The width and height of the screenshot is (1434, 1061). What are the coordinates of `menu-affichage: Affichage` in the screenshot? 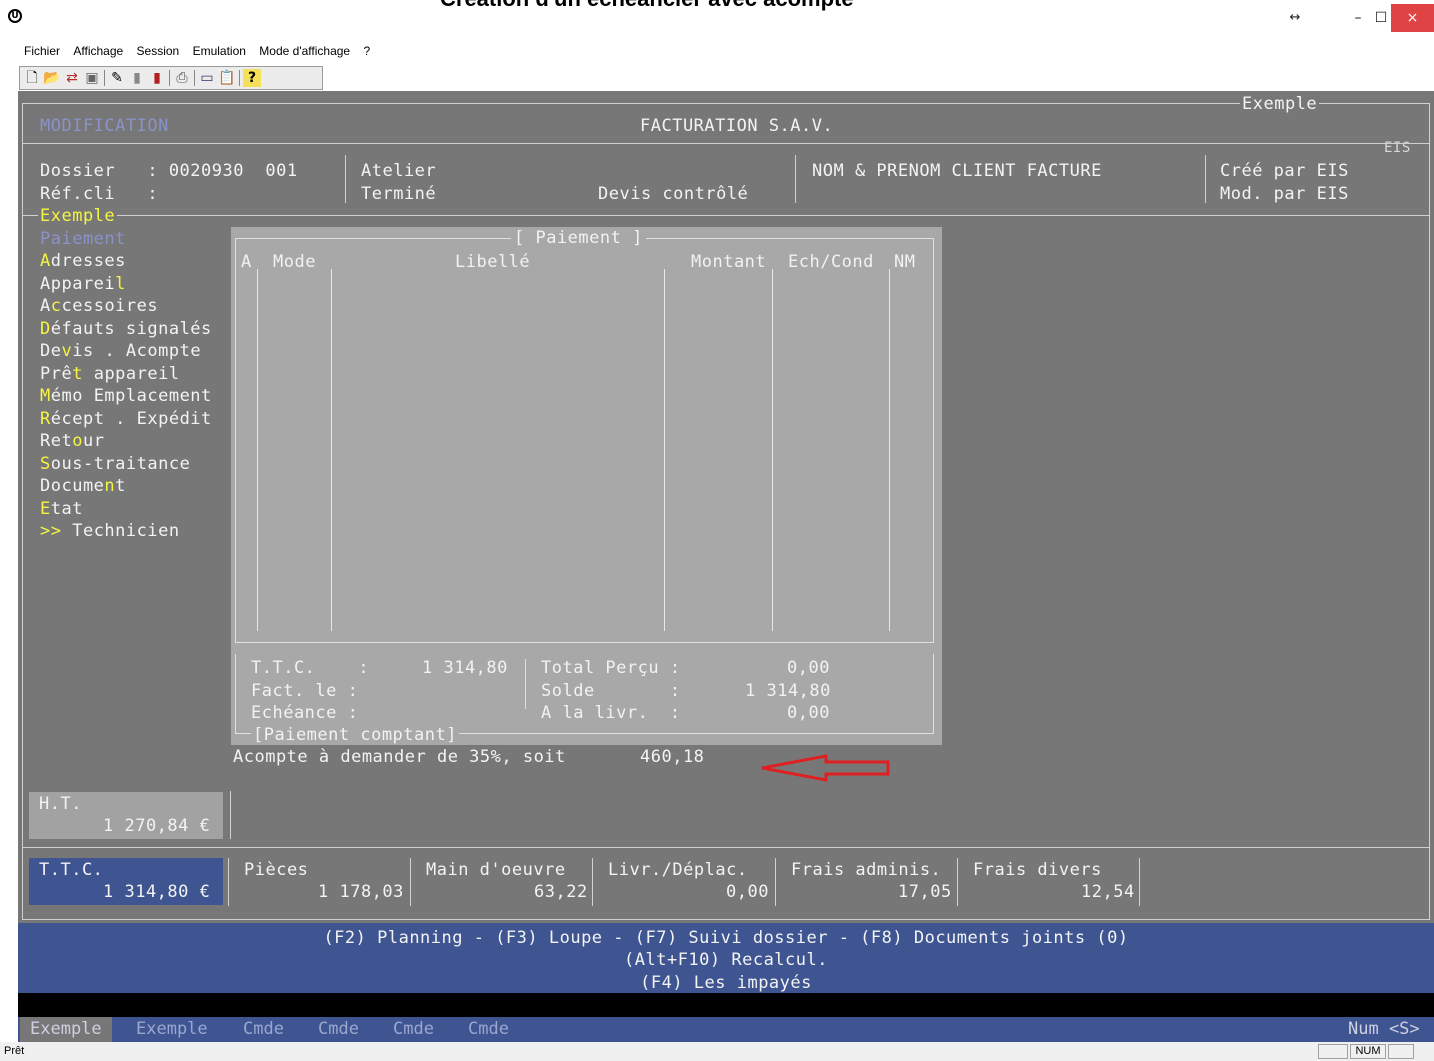 It's located at (98, 51).